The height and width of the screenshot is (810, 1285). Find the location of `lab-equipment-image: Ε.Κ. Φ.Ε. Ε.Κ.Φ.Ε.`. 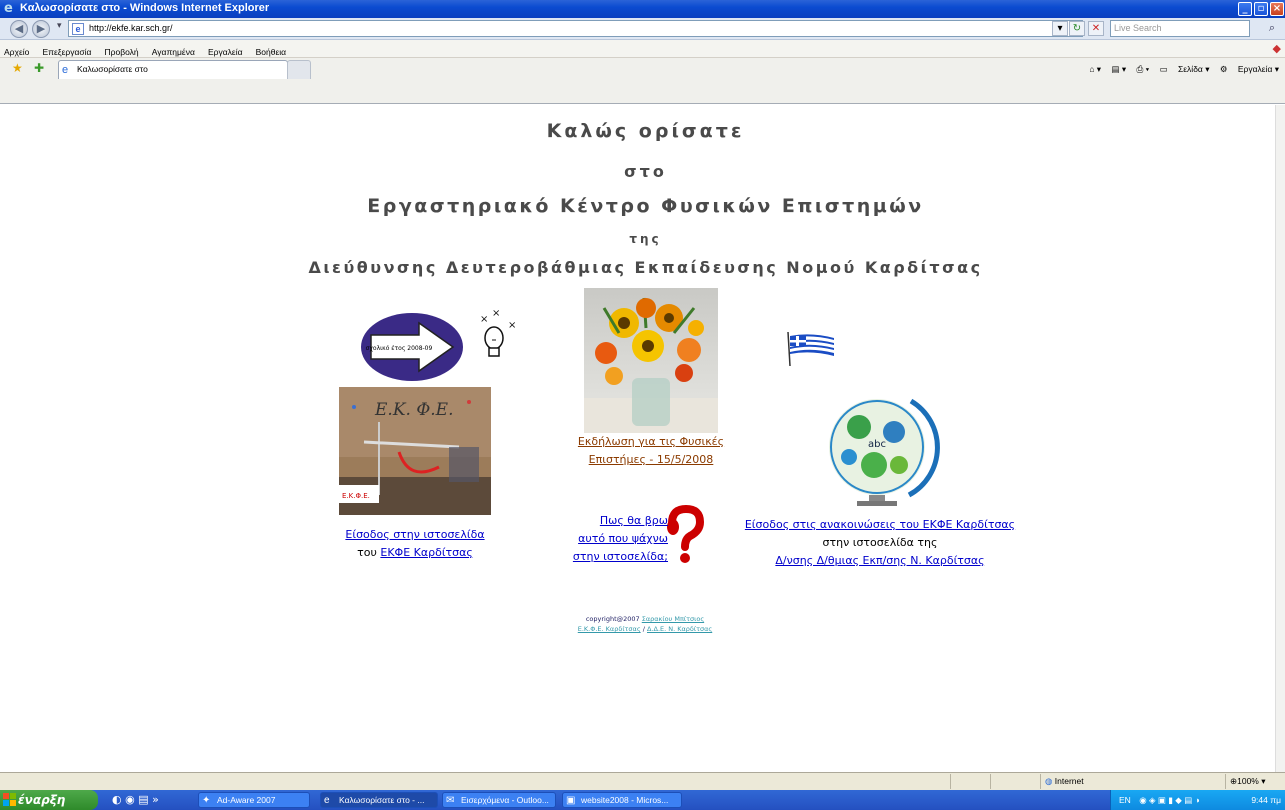

lab-equipment-image: Ε.Κ. Φ.Ε. Ε.Κ.Φ.Ε. is located at coordinates (415, 451).